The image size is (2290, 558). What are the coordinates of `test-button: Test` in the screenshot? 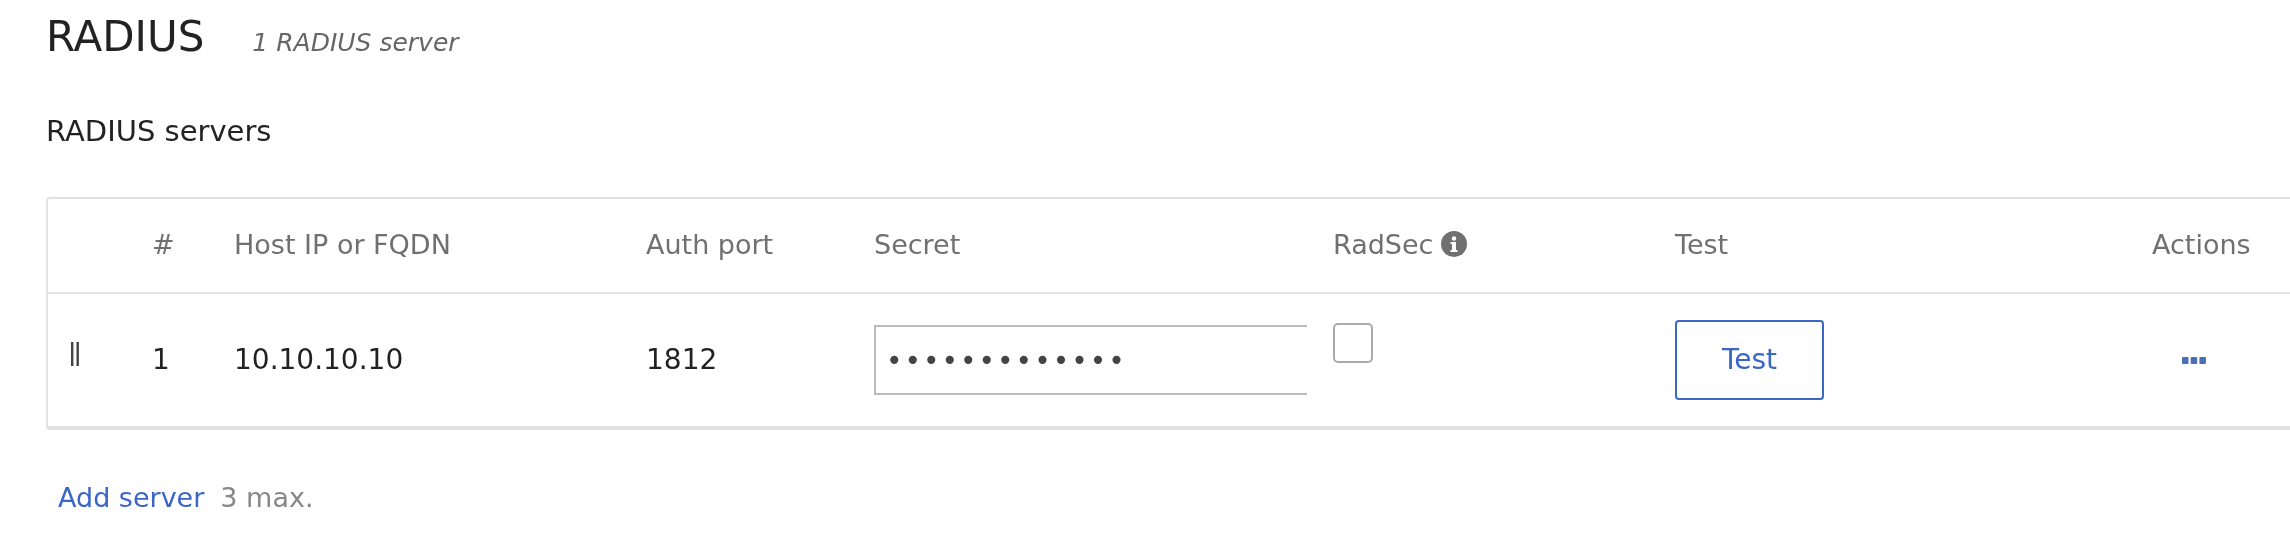 It's located at (1749, 360).